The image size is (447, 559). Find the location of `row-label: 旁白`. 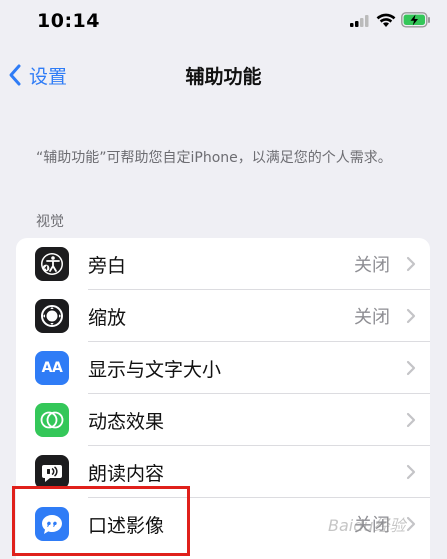

row-label: 旁白 is located at coordinates (107, 265).